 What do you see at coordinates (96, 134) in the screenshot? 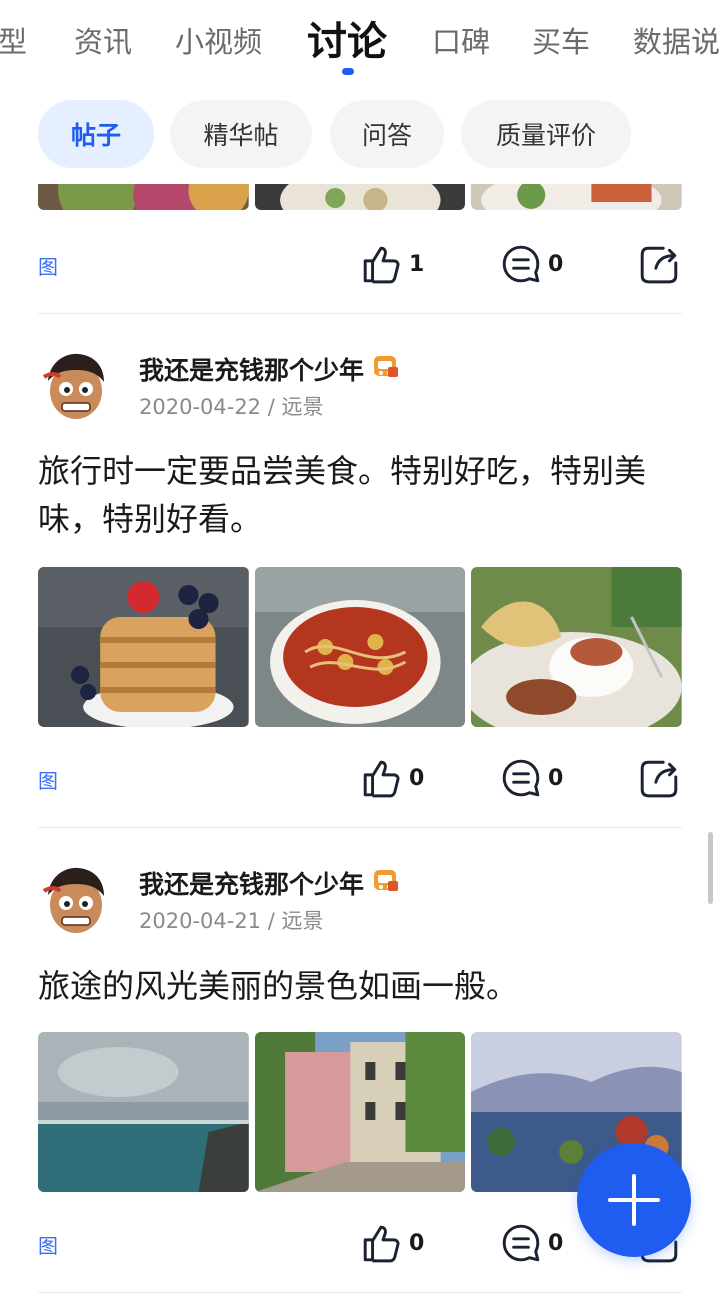
I see `chip-posts: 帖子` at bounding box center [96, 134].